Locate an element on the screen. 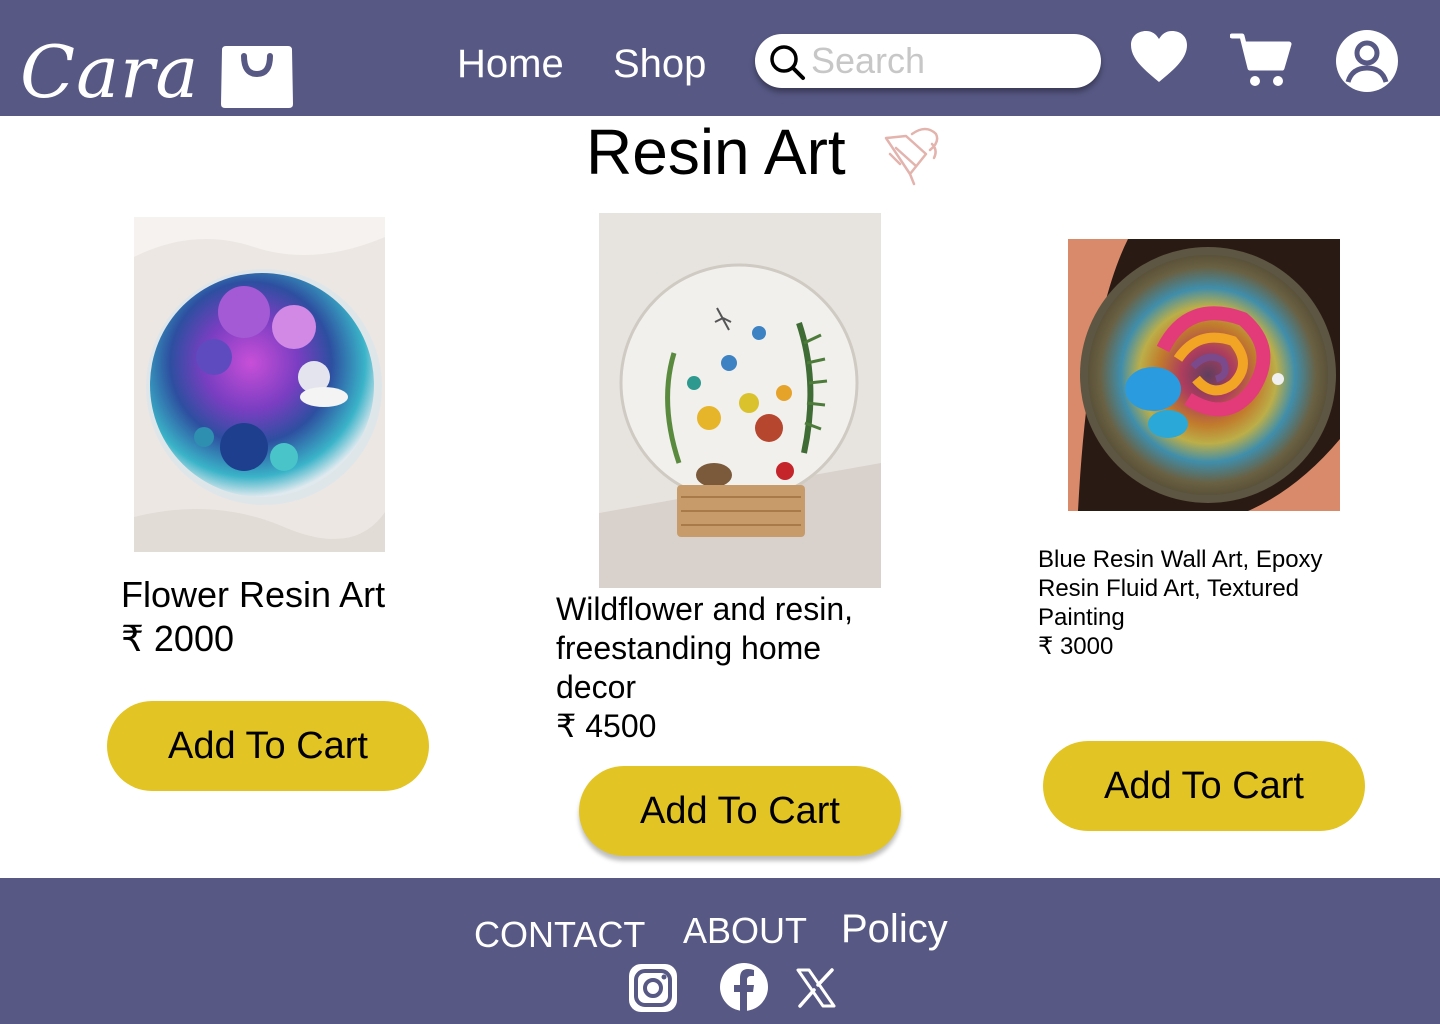  x-icon is located at coordinates (816, 988).